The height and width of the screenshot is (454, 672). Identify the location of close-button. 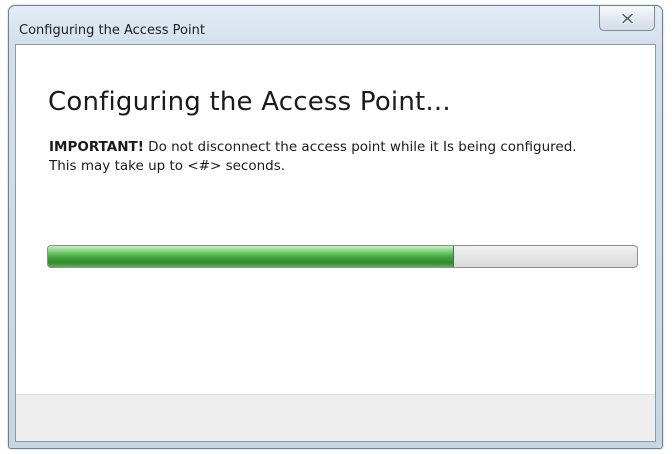
(627, 18).